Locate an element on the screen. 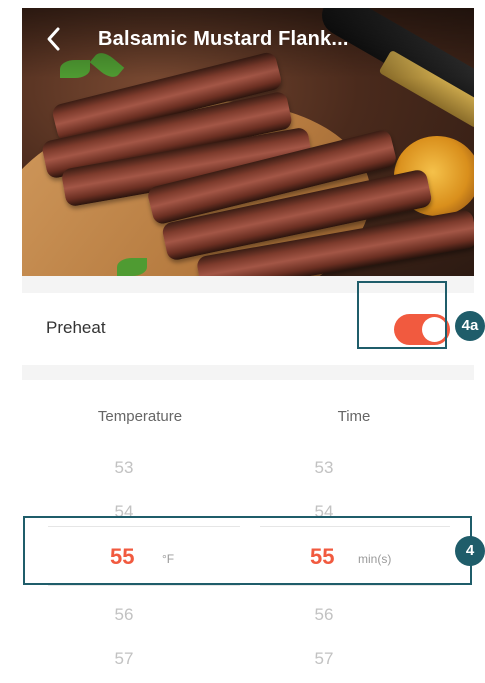 This screenshot has height=683, width=485. back-button is located at coordinates (56, 40).